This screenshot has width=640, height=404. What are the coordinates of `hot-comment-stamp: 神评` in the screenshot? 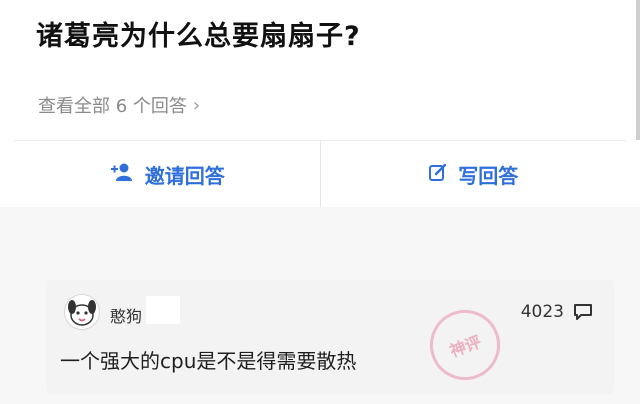 It's located at (465, 345).